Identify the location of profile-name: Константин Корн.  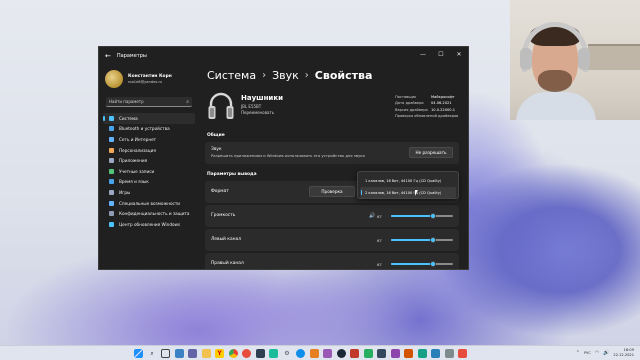
(150, 76).